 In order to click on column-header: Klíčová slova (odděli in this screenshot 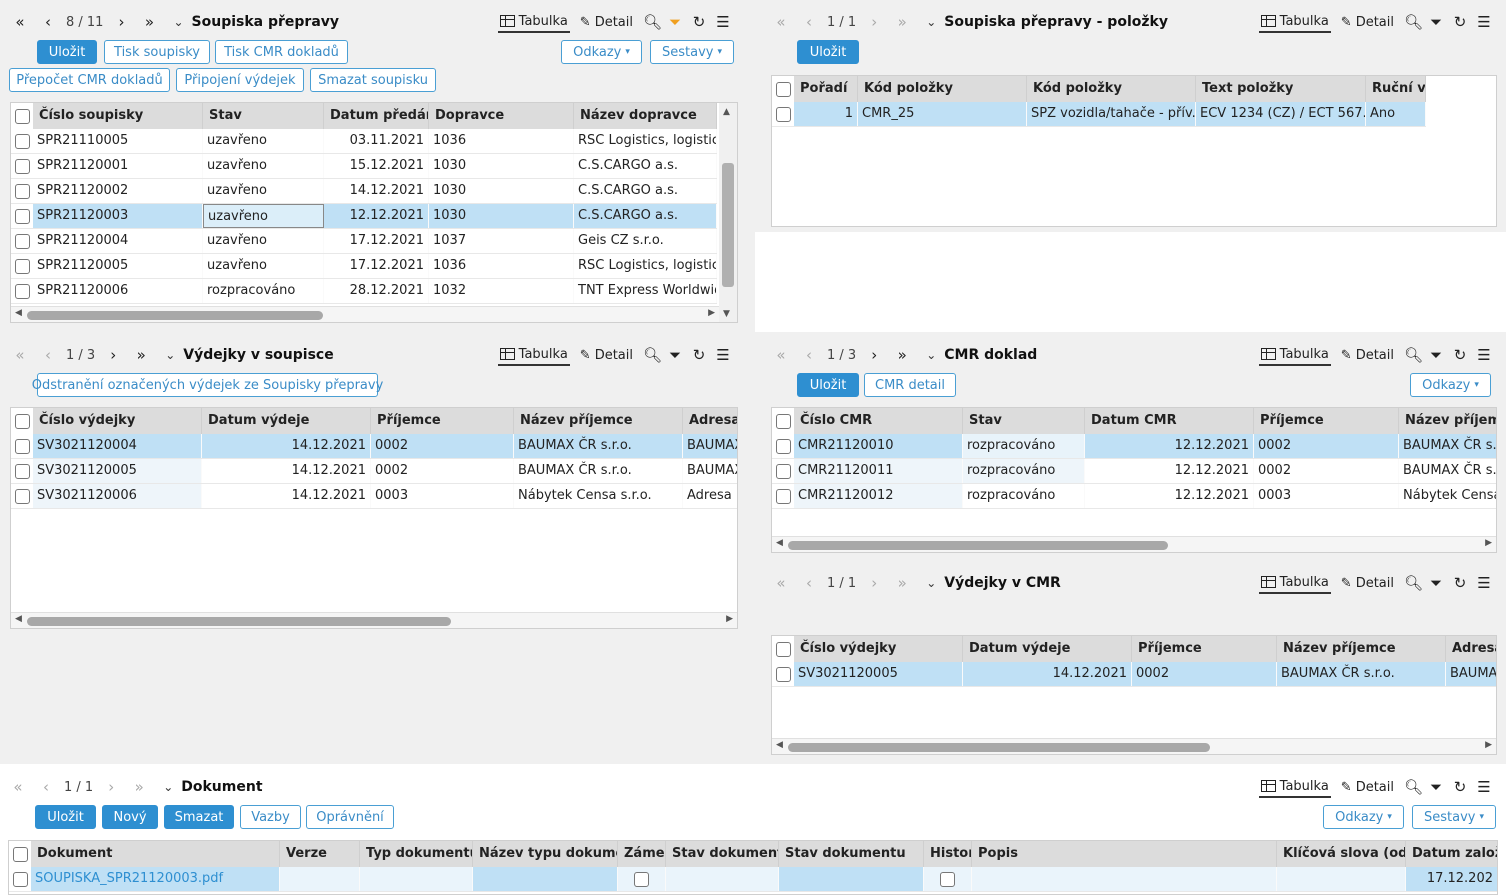, I will do `click(1341, 854)`.